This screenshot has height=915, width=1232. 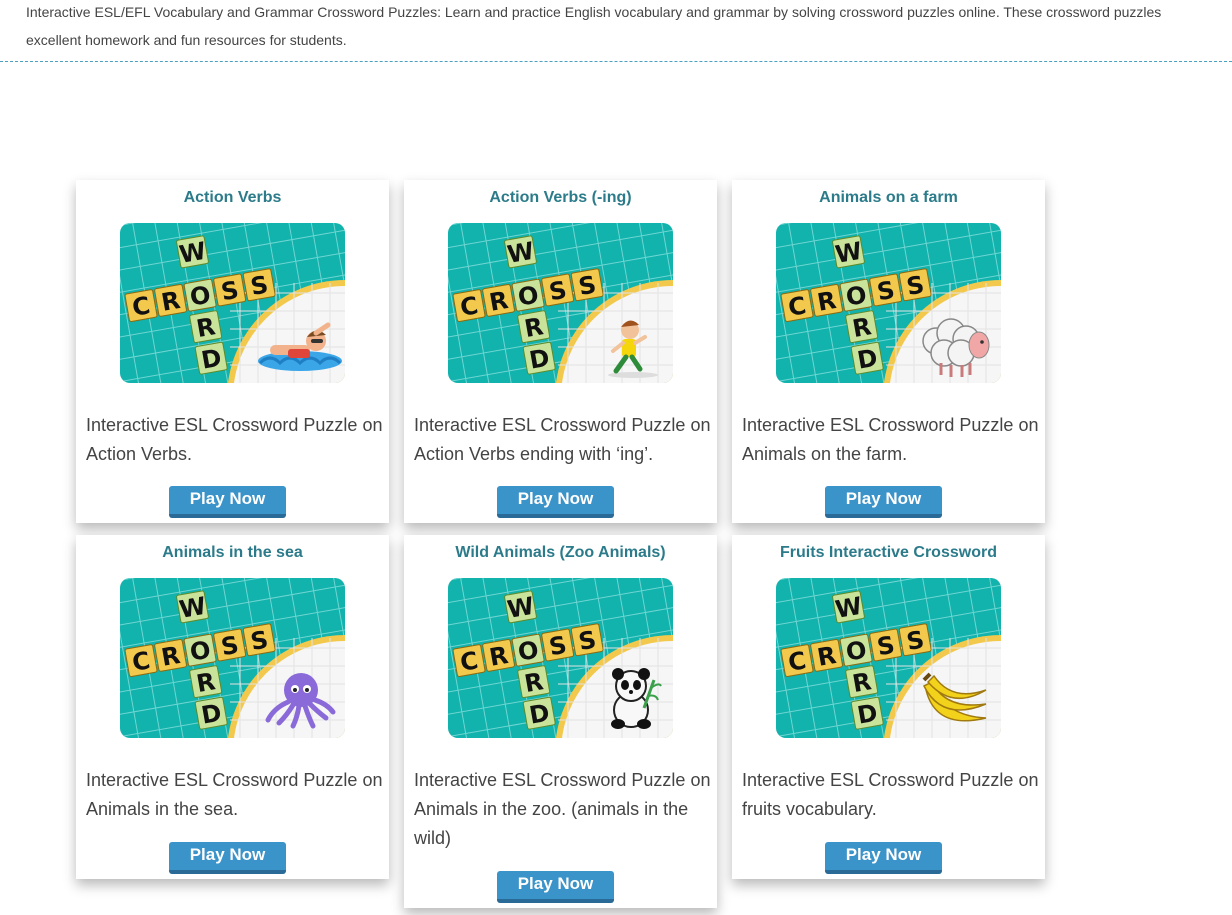 What do you see at coordinates (825, 454) in the screenshot?
I see `desc-line: Animals on the farm.` at bounding box center [825, 454].